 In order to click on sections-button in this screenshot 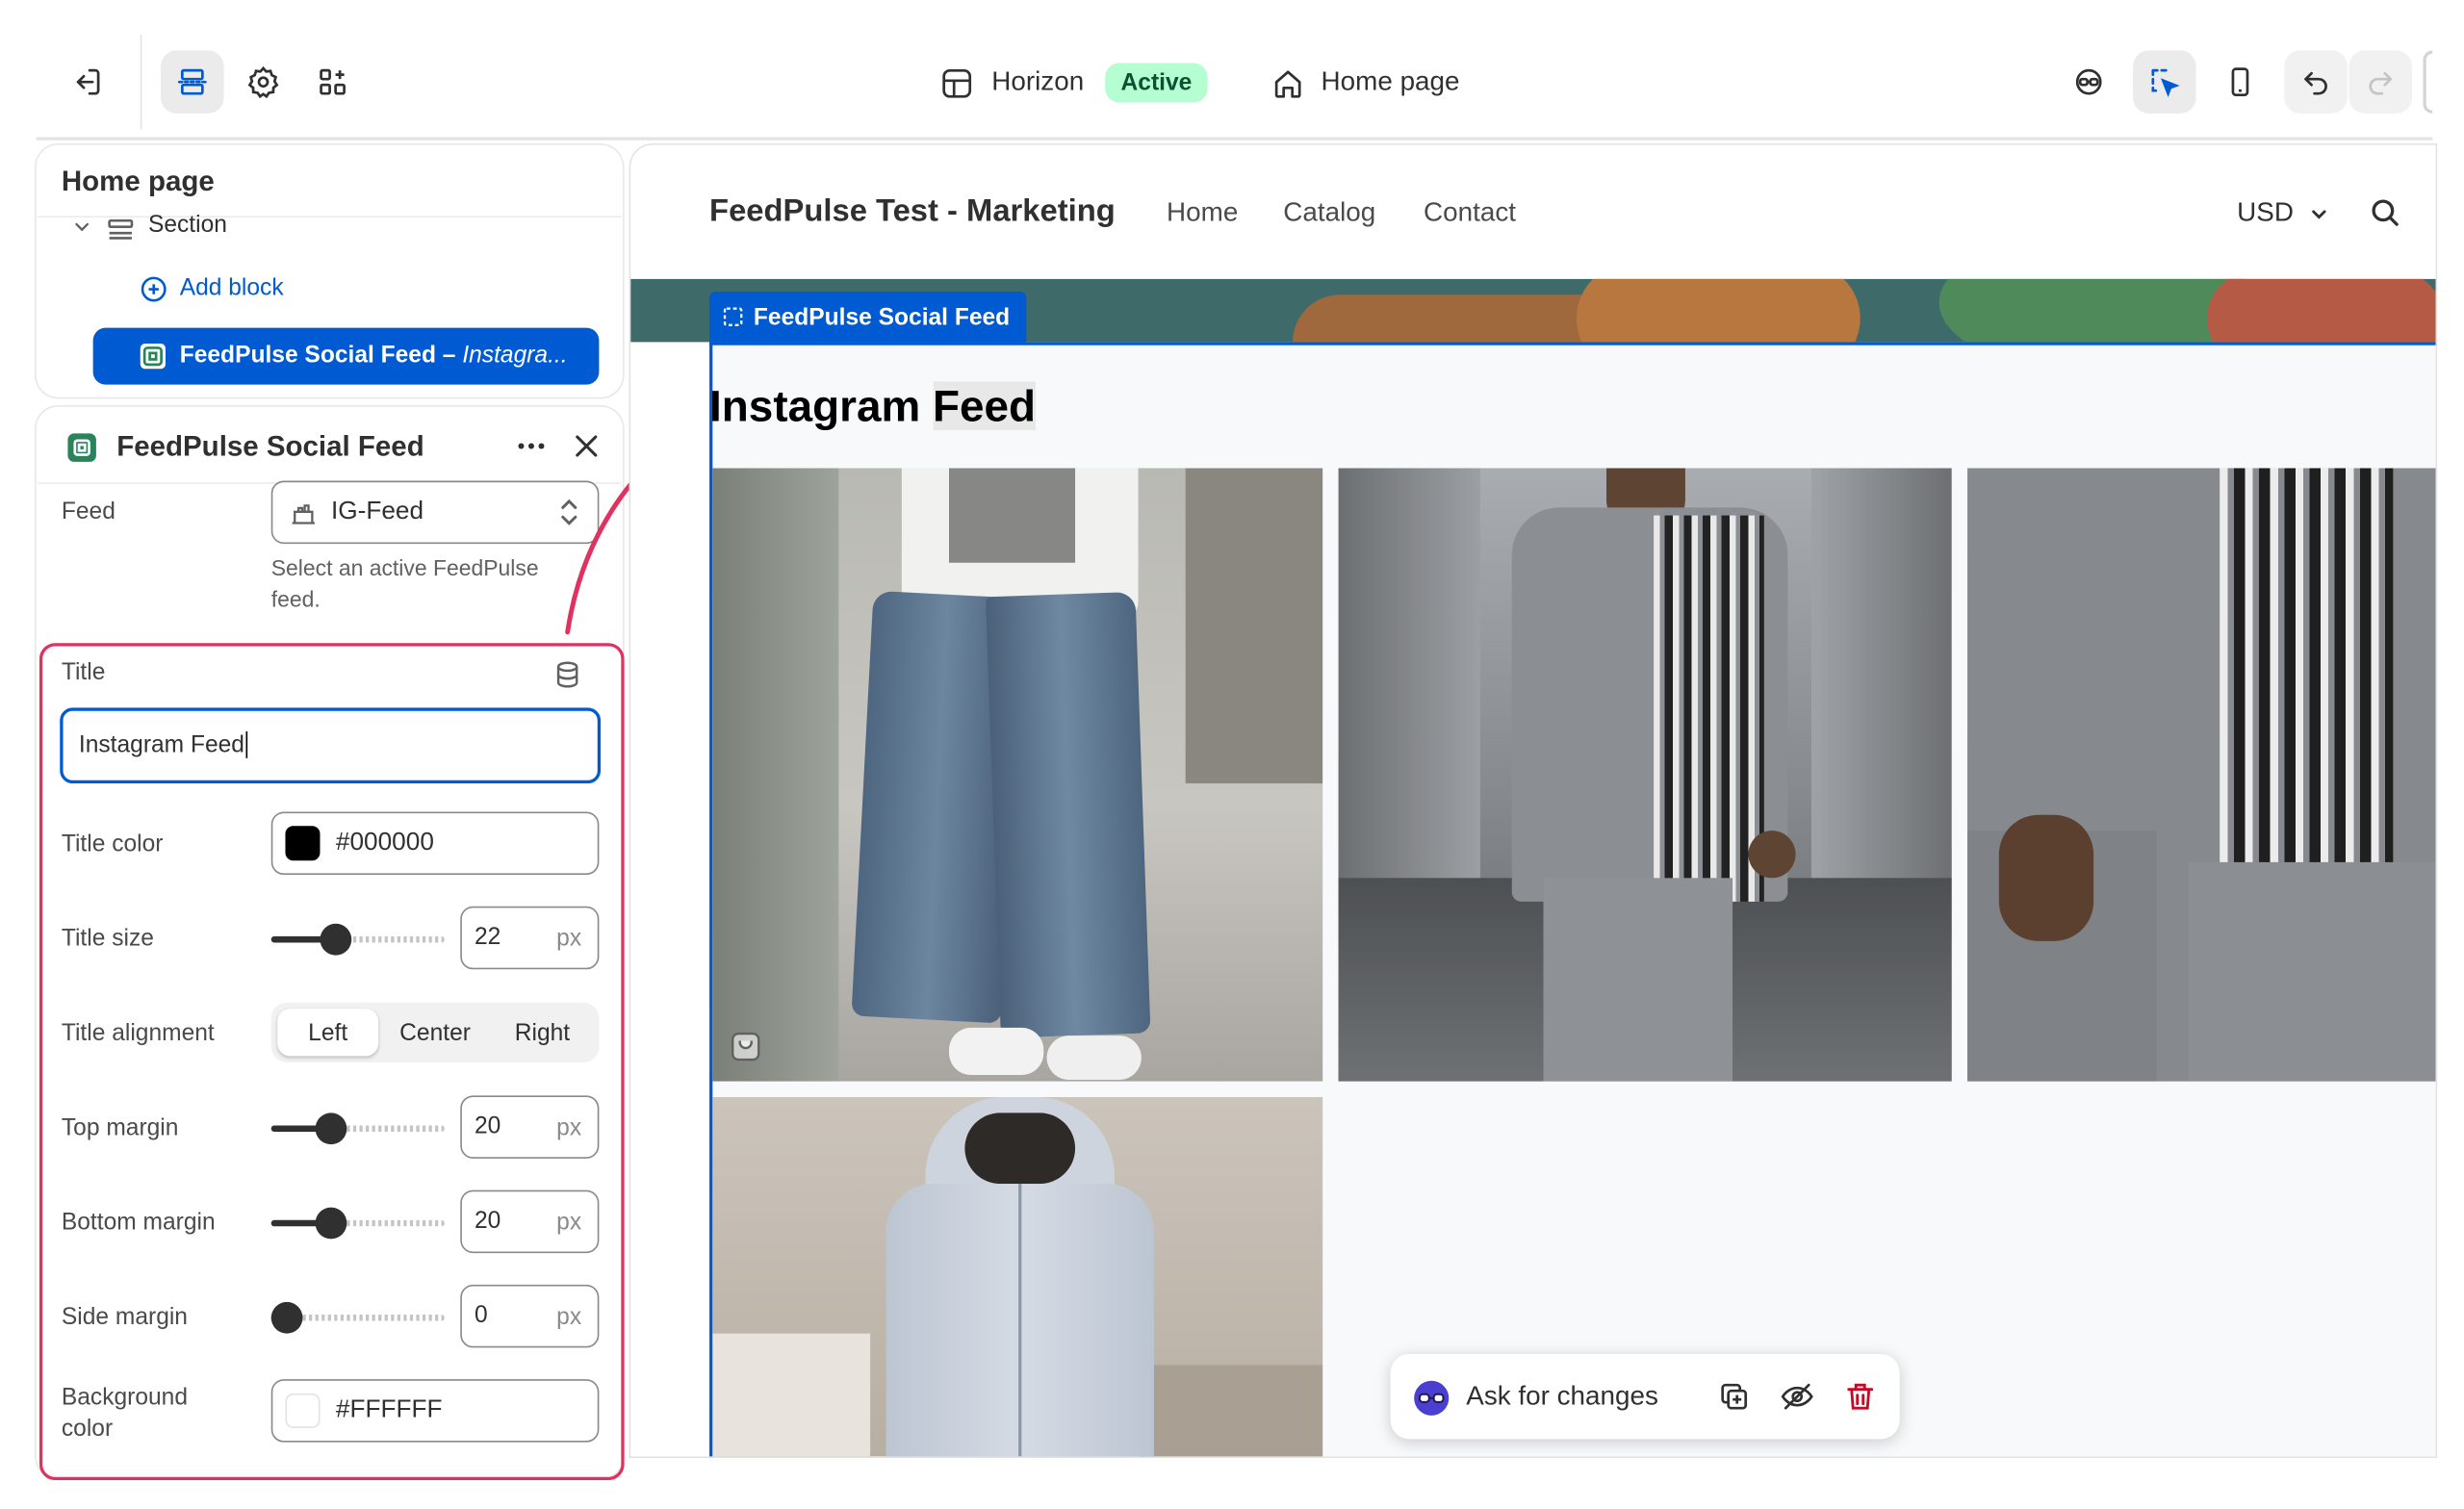, I will do `click(192, 82)`.